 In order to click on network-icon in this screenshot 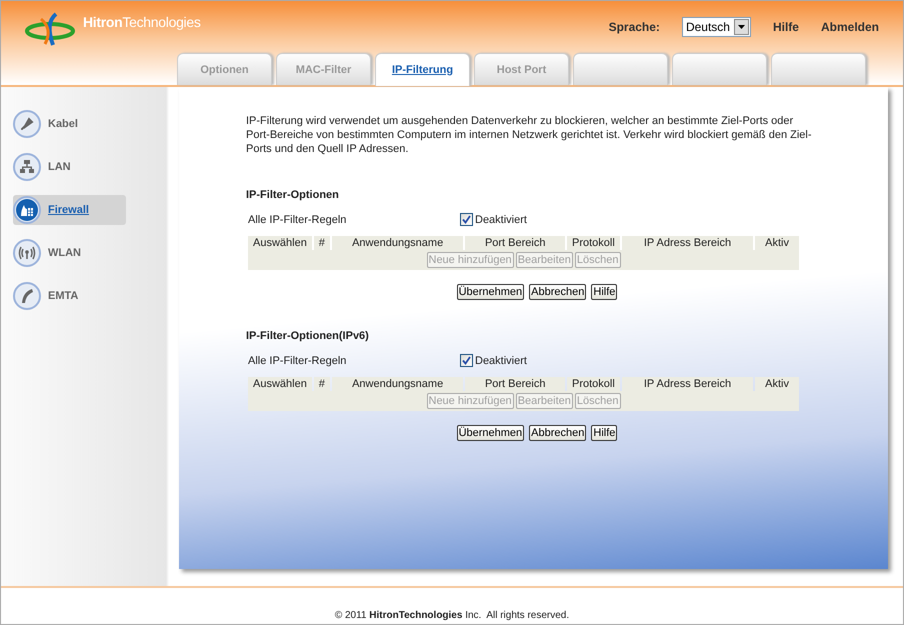, I will do `click(27, 167)`.